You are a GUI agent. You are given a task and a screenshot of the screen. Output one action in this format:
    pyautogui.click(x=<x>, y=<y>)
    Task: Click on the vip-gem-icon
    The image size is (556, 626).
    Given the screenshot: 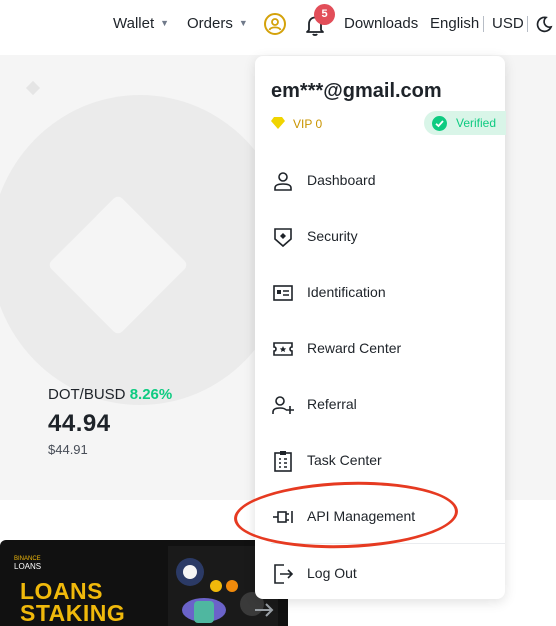 What is the action you would take?
    pyautogui.click(x=278, y=123)
    